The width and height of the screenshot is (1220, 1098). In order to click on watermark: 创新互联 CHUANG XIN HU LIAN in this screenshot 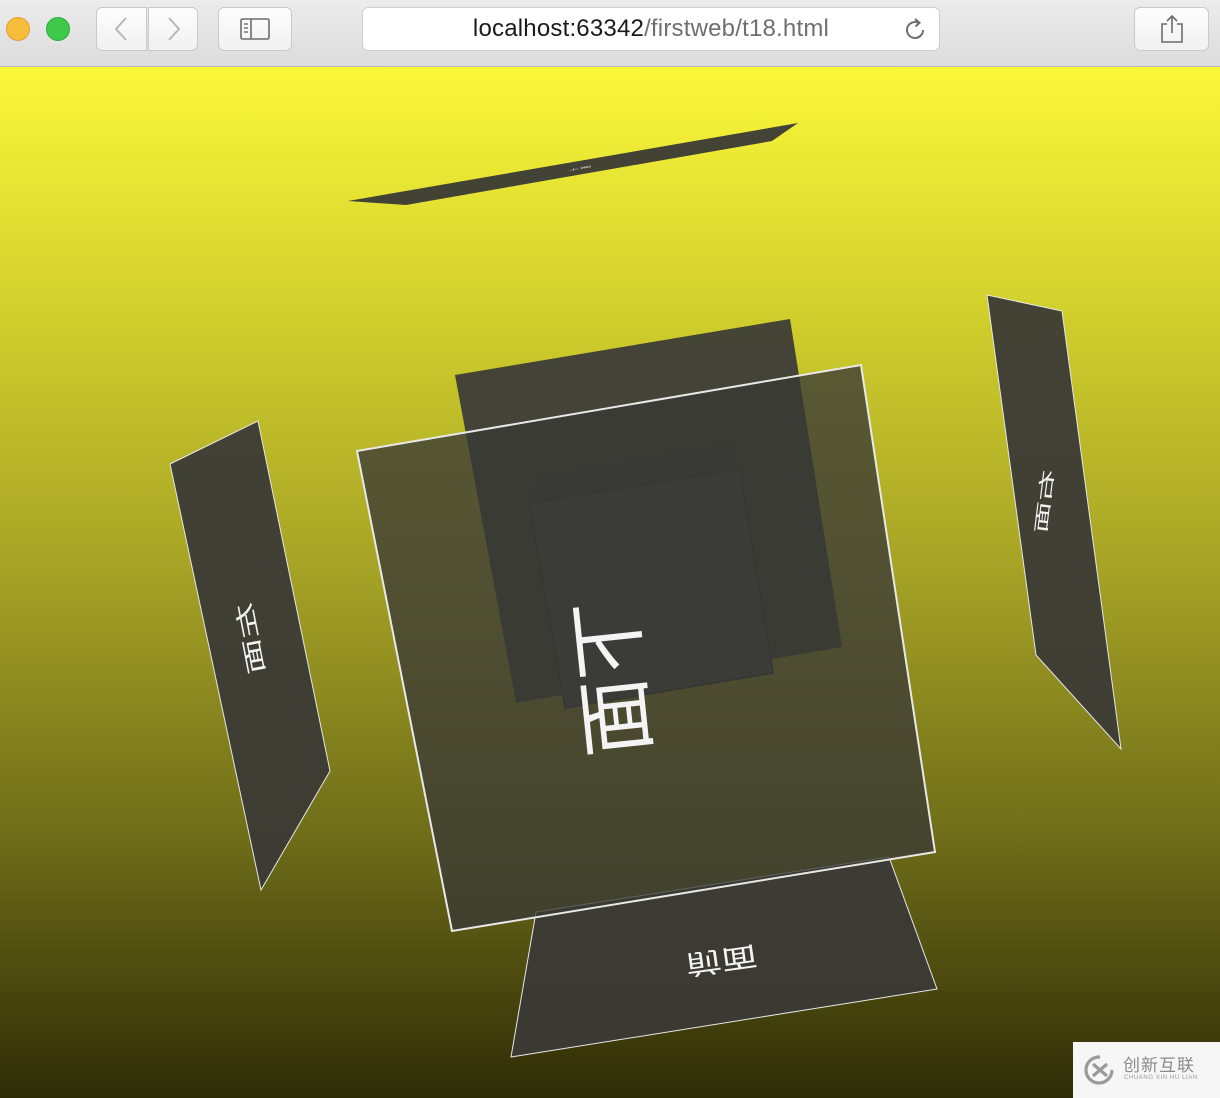, I will do `click(1146, 1070)`.